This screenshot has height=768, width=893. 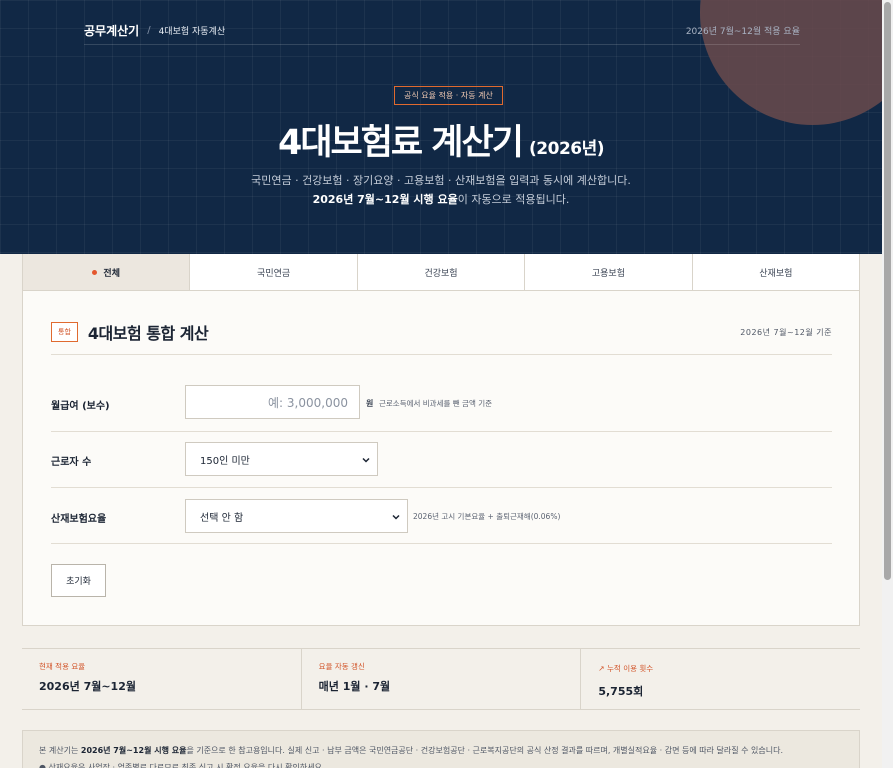 What do you see at coordinates (111, 30) in the screenshot?
I see `brand-link: 공무계산기` at bounding box center [111, 30].